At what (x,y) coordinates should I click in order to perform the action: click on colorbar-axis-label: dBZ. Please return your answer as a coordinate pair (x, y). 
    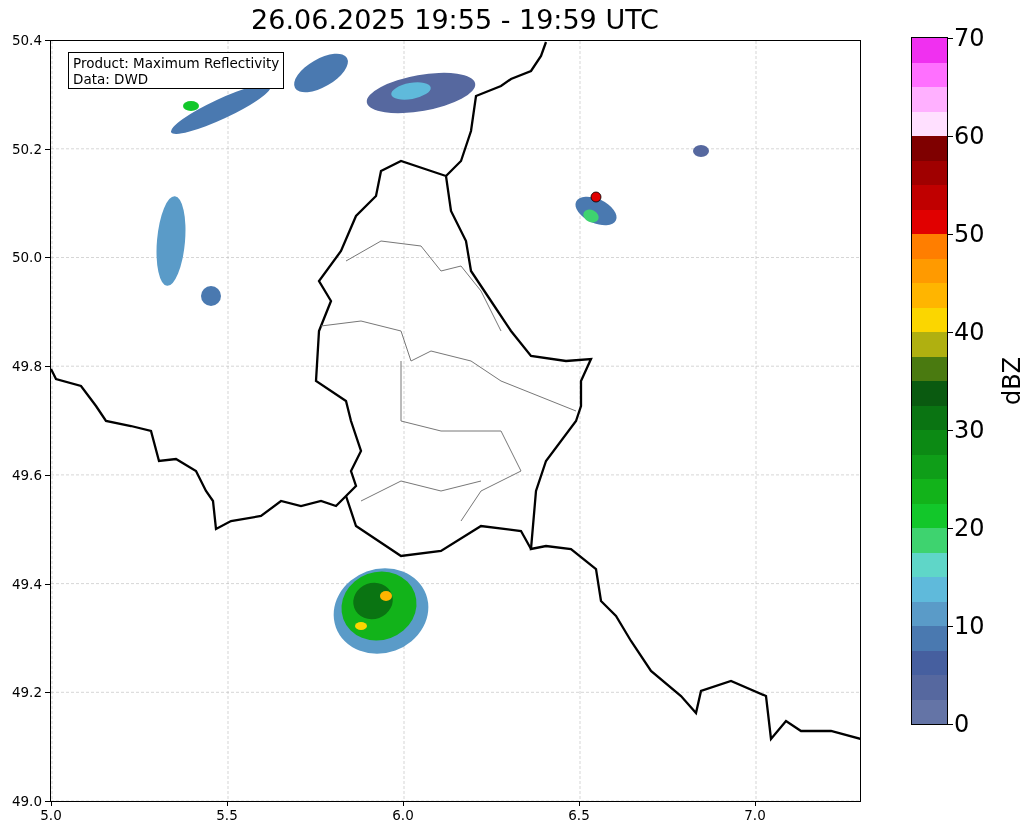
    Looking at the image, I should click on (1010, 381).